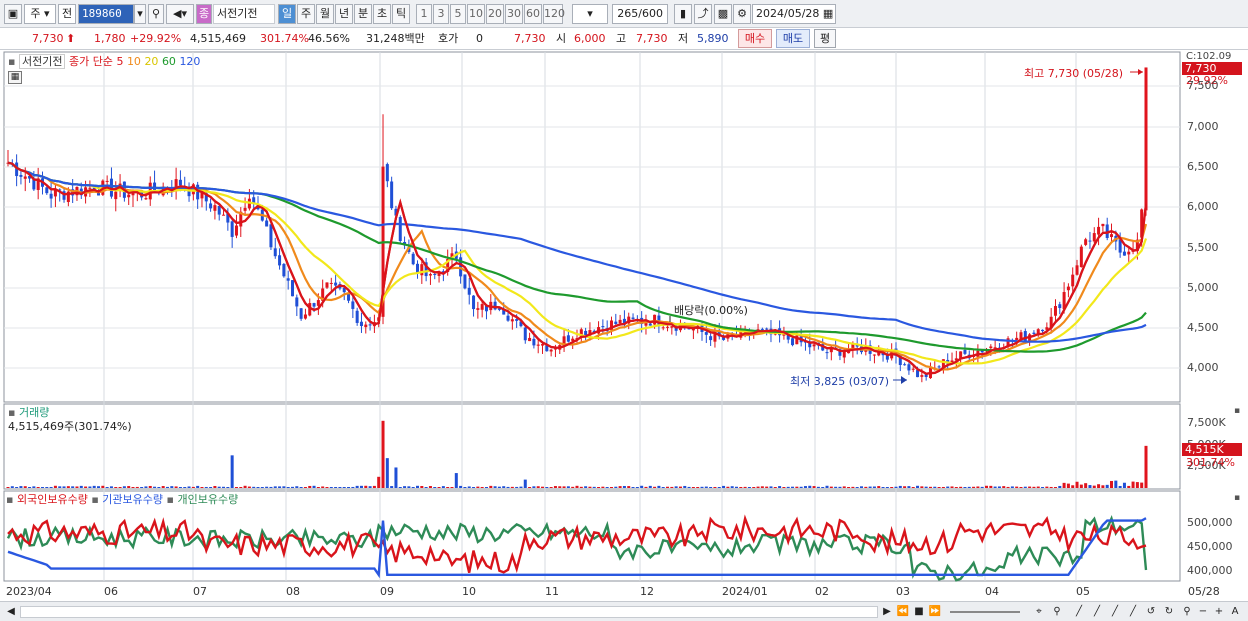 Image resolution: width=1248 pixels, height=621 pixels. Describe the element at coordinates (703, 14) in the screenshot. I see `line-tool-icon: ⤴` at that location.